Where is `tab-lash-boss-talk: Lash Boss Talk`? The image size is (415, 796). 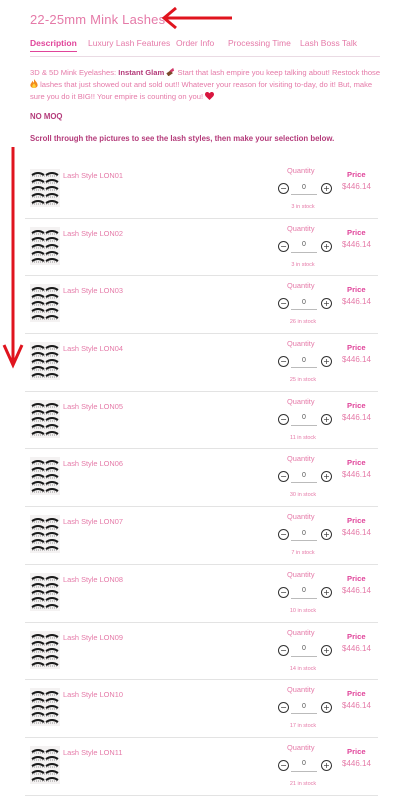 tab-lash-boss-talk: Lash Boss Talk is located at coordinates (328, 43).